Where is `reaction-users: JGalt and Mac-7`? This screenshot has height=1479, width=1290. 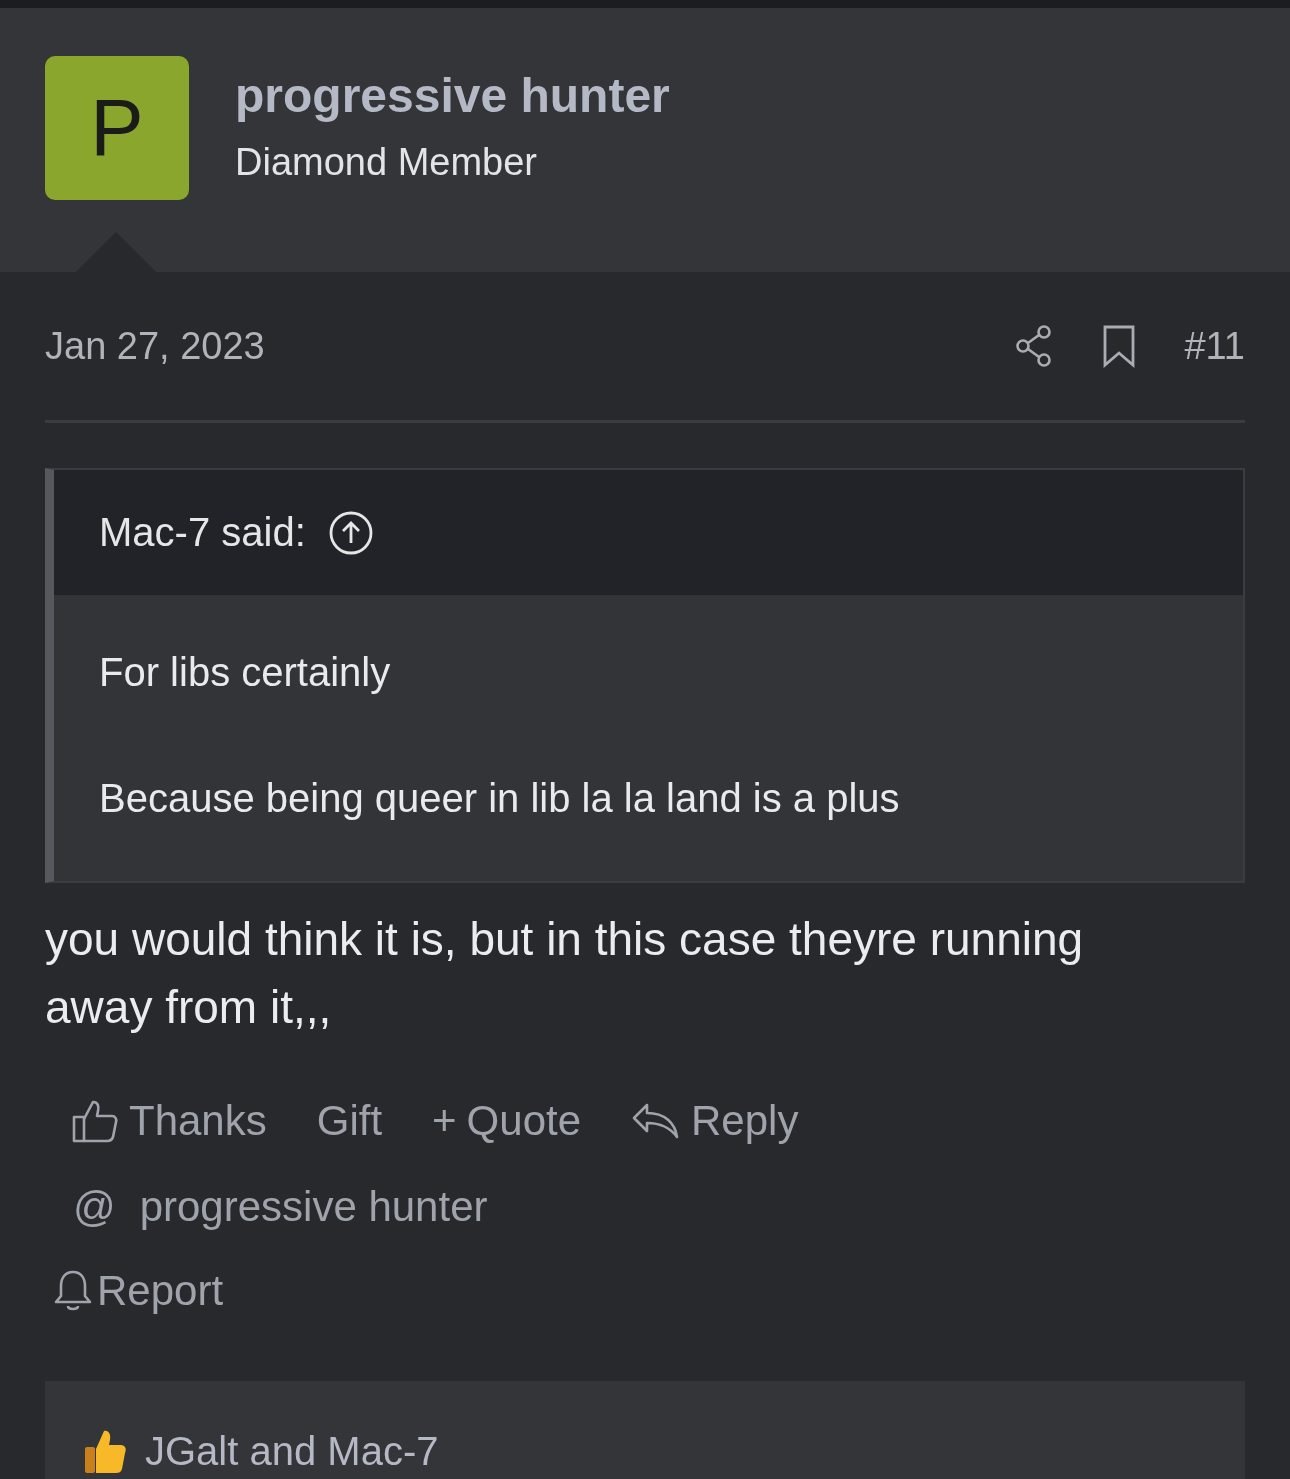
reaction-users: JGalt and Mac-7 is located at coordinates (292, 1451).